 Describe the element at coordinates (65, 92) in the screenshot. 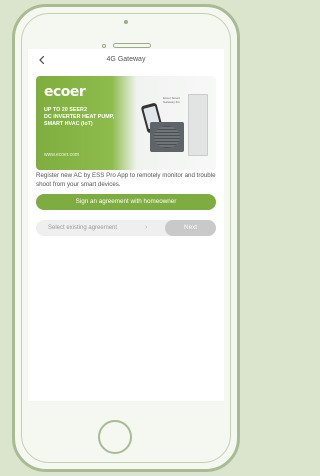

I see `brand-logo: ecoer` at that location.